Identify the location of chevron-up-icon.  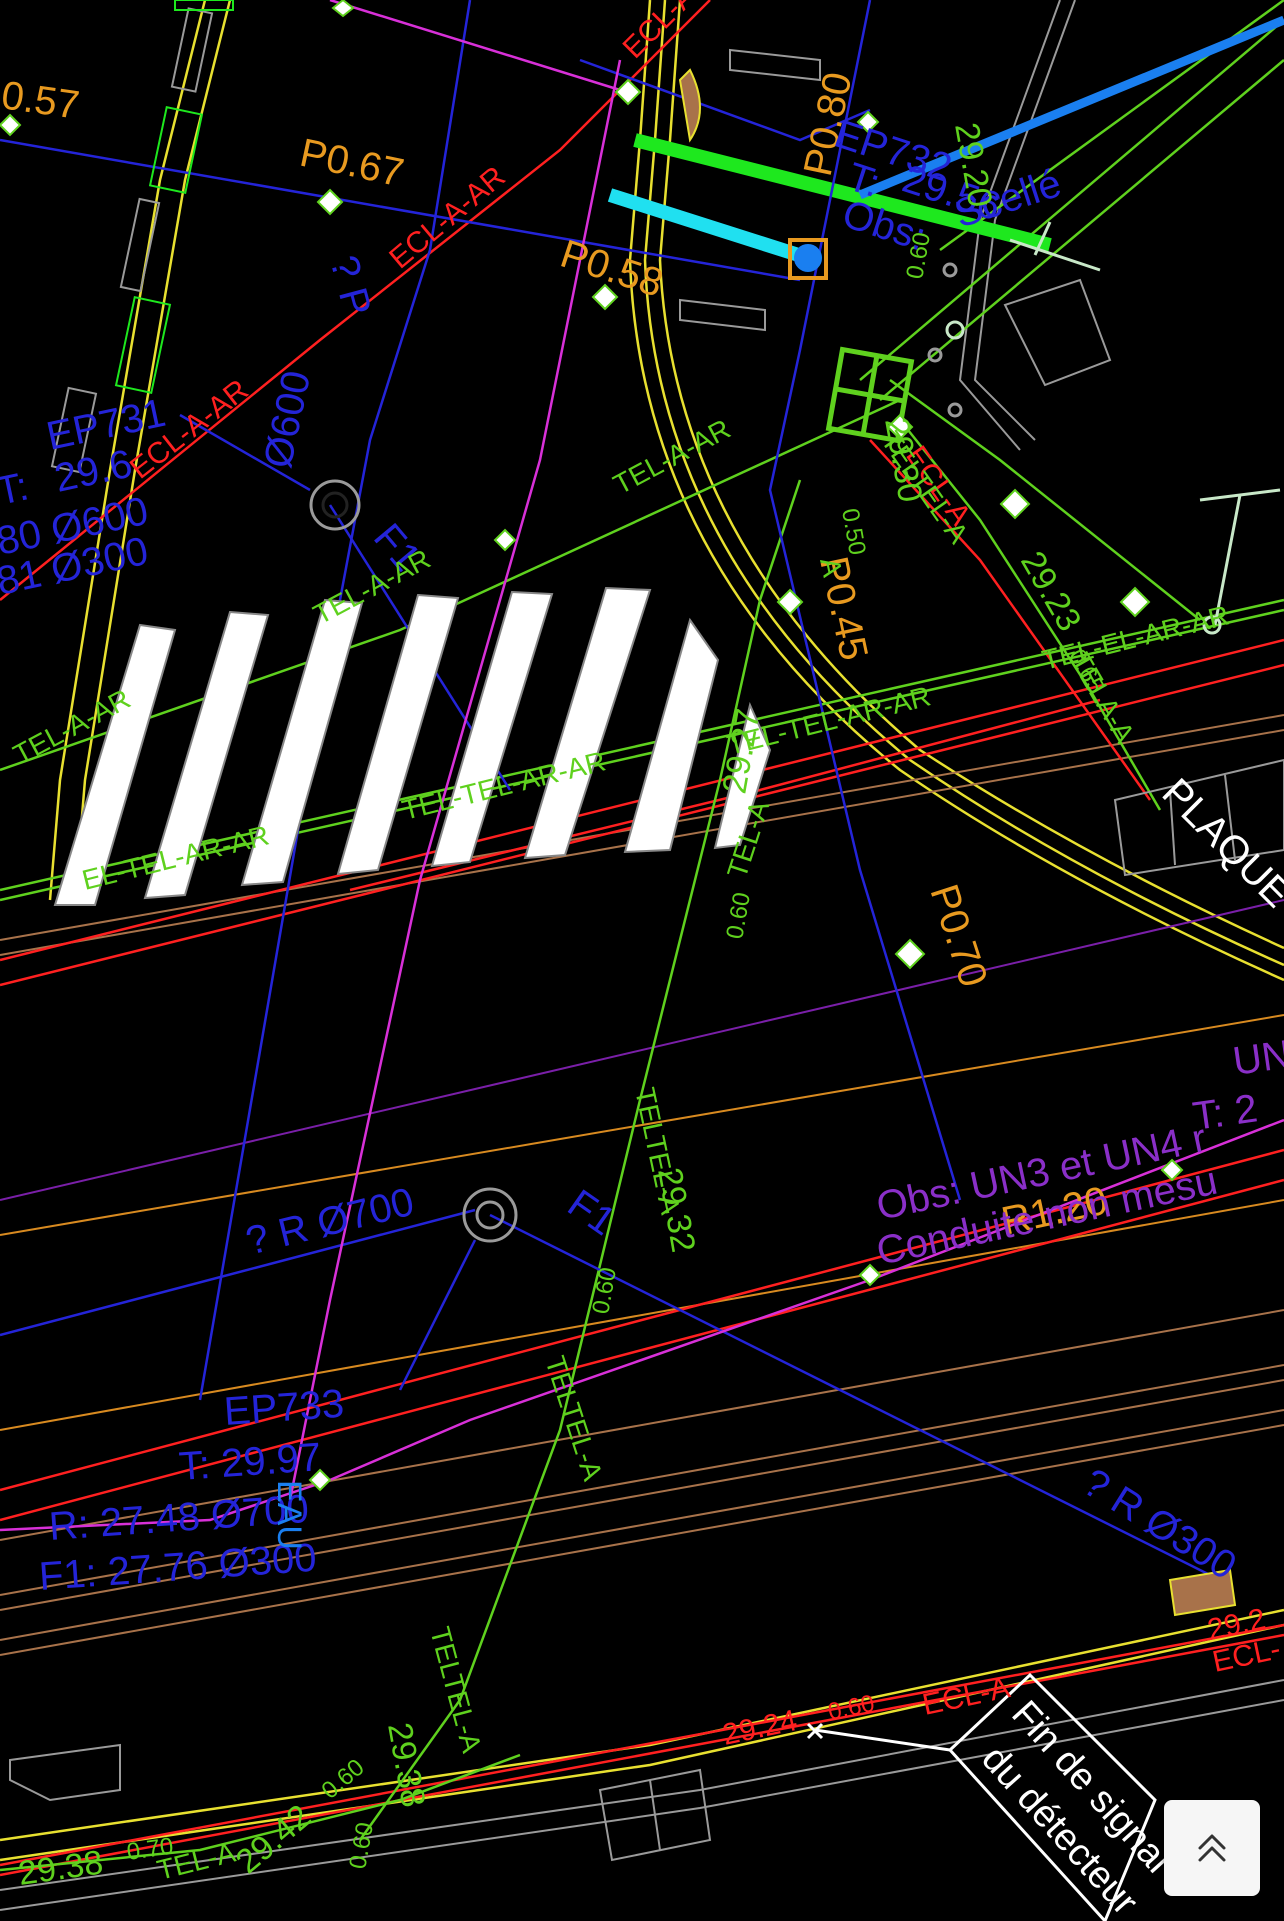
(1212, 1848).